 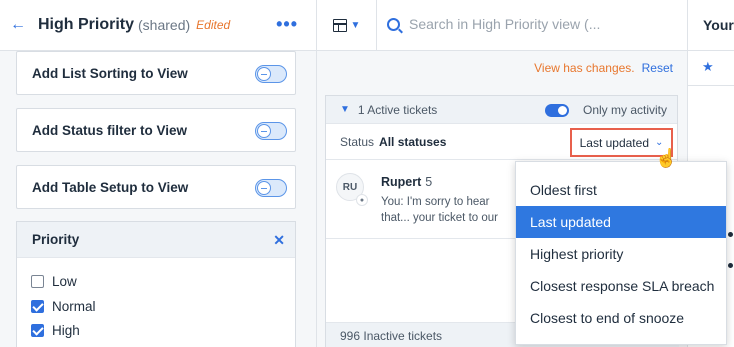 What do you see at coordinates (156, 240) in the screenshot?
I see `priority-filter-header: Priority ✕` at bounding box center [156, 240].